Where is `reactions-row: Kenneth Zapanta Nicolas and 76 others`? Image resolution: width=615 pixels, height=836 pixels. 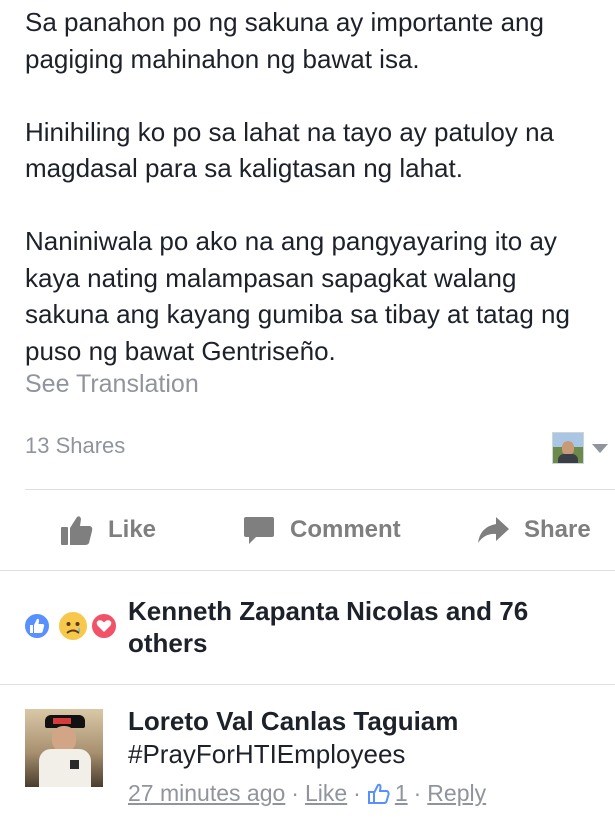
reactions-row: Kenneth Zapanta Nicolas and 76 others is located at coordinates (307, 627).